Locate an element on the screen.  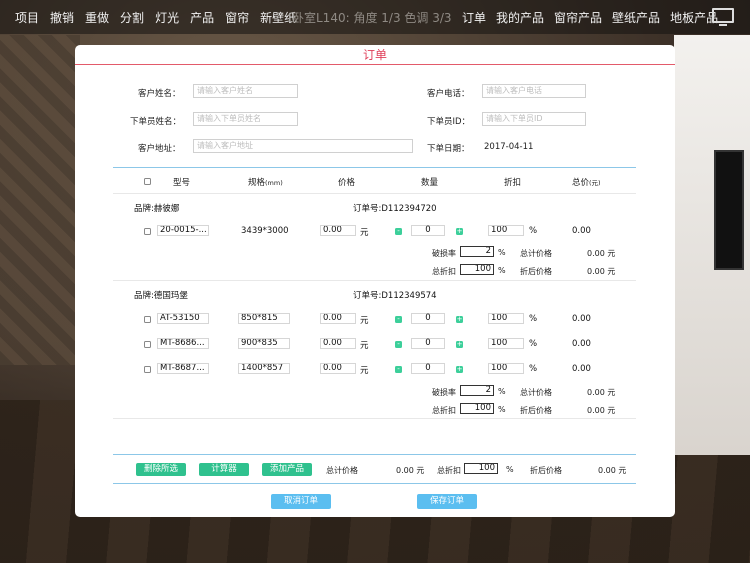
menu-split: 分割 is located at coordinates (132, 17).